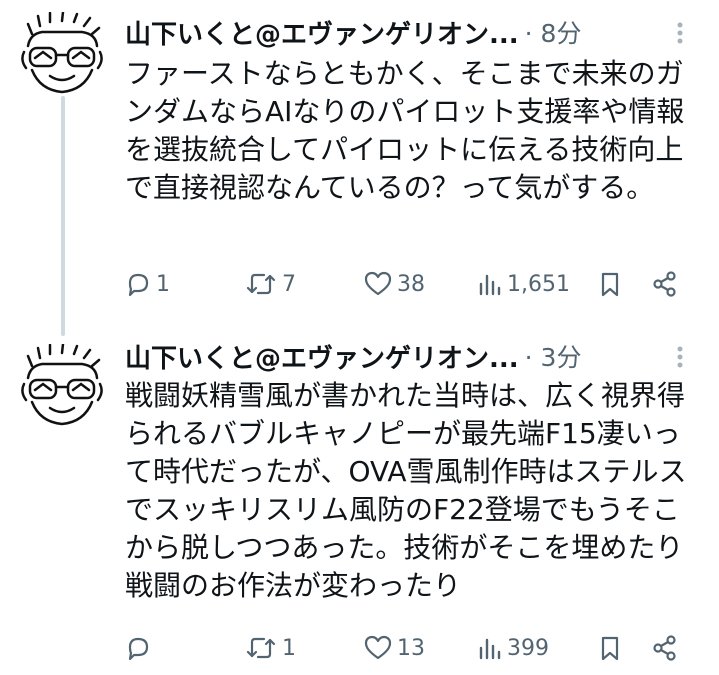 The height and width of the screenshot is (675, 719). What do you see at coordinates (528, 648) in the screenshot?
I see `views-count: 399` at bounding box center [528, 648].